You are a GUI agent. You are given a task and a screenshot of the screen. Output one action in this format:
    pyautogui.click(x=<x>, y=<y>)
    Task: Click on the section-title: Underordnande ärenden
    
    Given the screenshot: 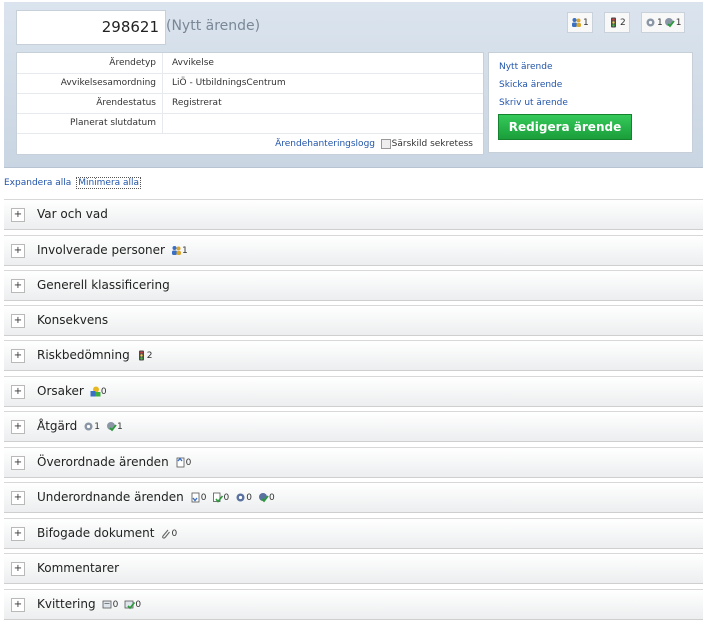 What is the action you would take?
    pyautogui.click(x=110, y=497)
    